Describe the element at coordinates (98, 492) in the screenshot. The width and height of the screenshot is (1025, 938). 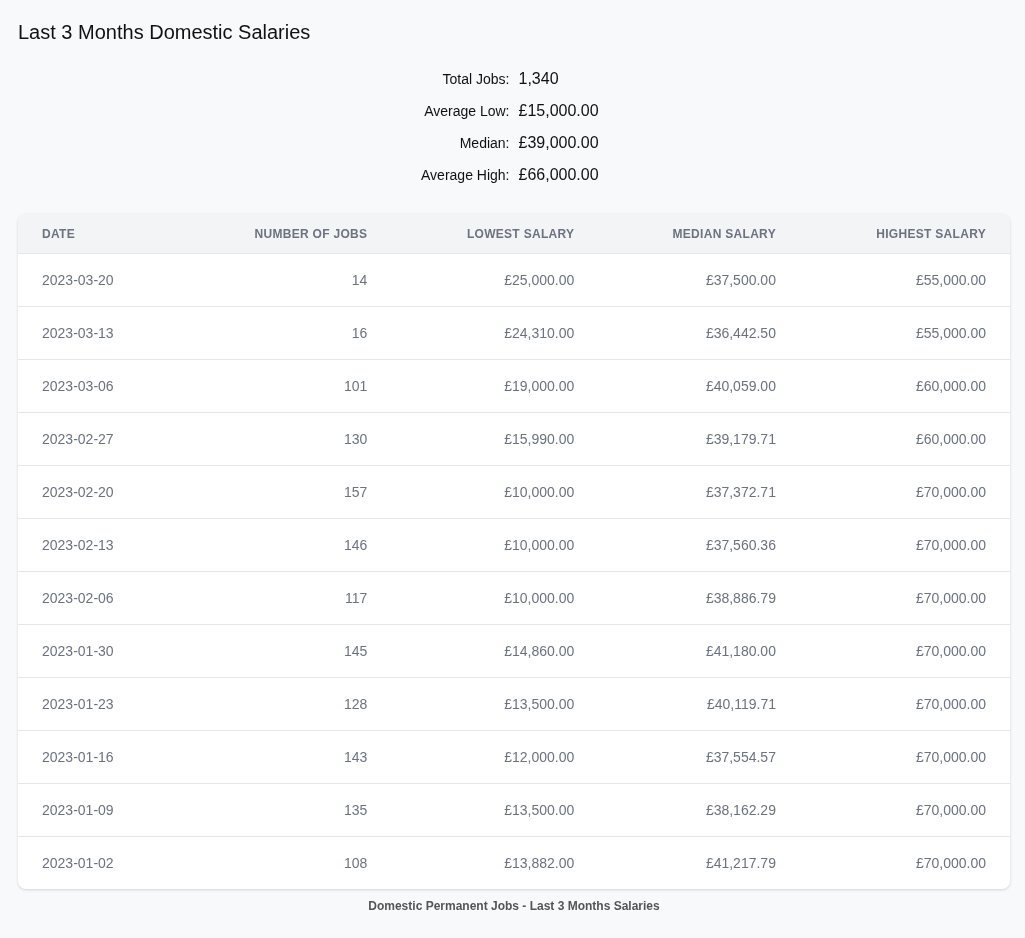
I see `table-cell: 2023-02-20` at that location.